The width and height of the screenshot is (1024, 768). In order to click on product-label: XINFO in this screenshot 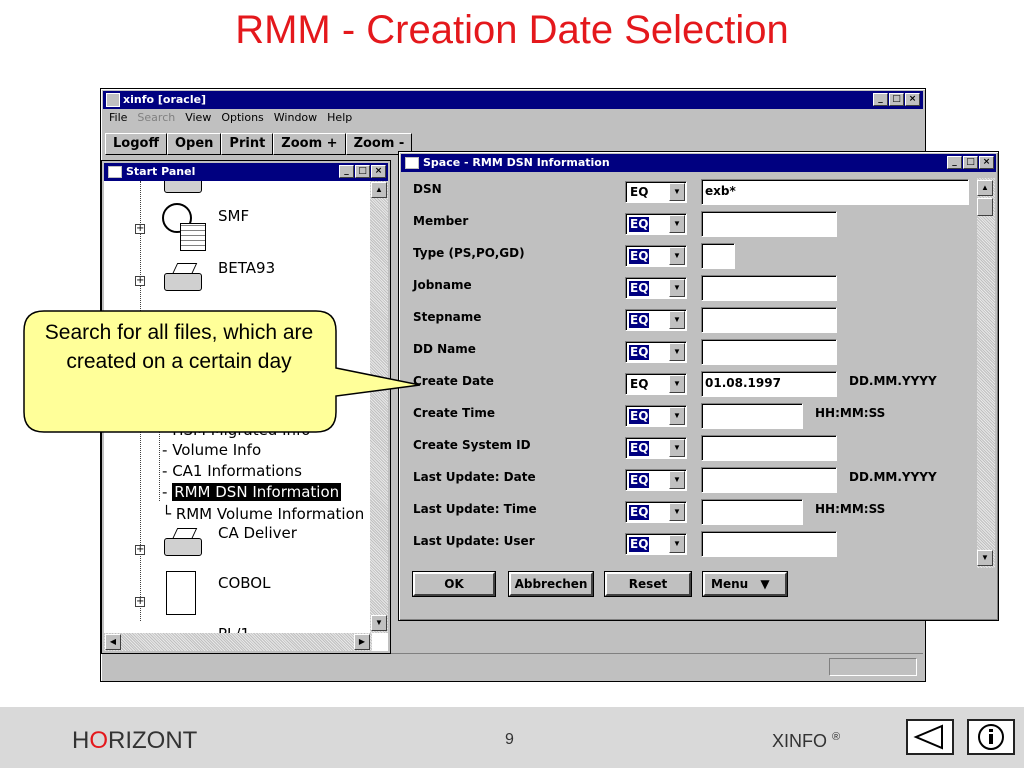, I will do `click(800, 741)`.